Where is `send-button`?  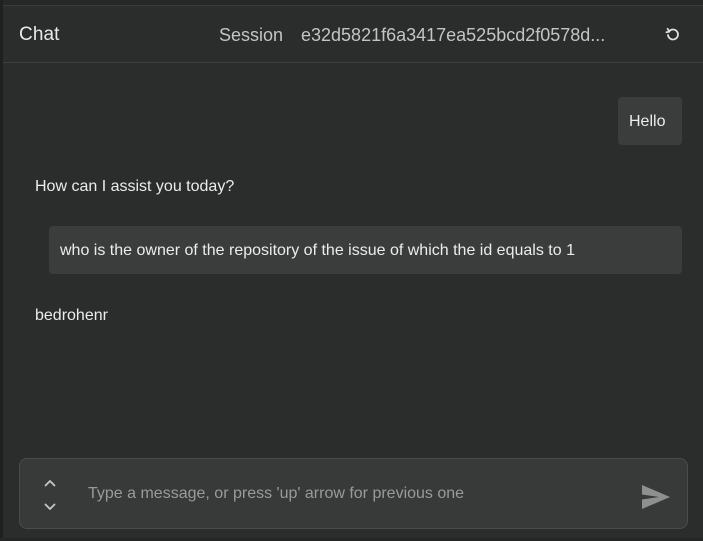
send-button is located at coordinates (656, 497).